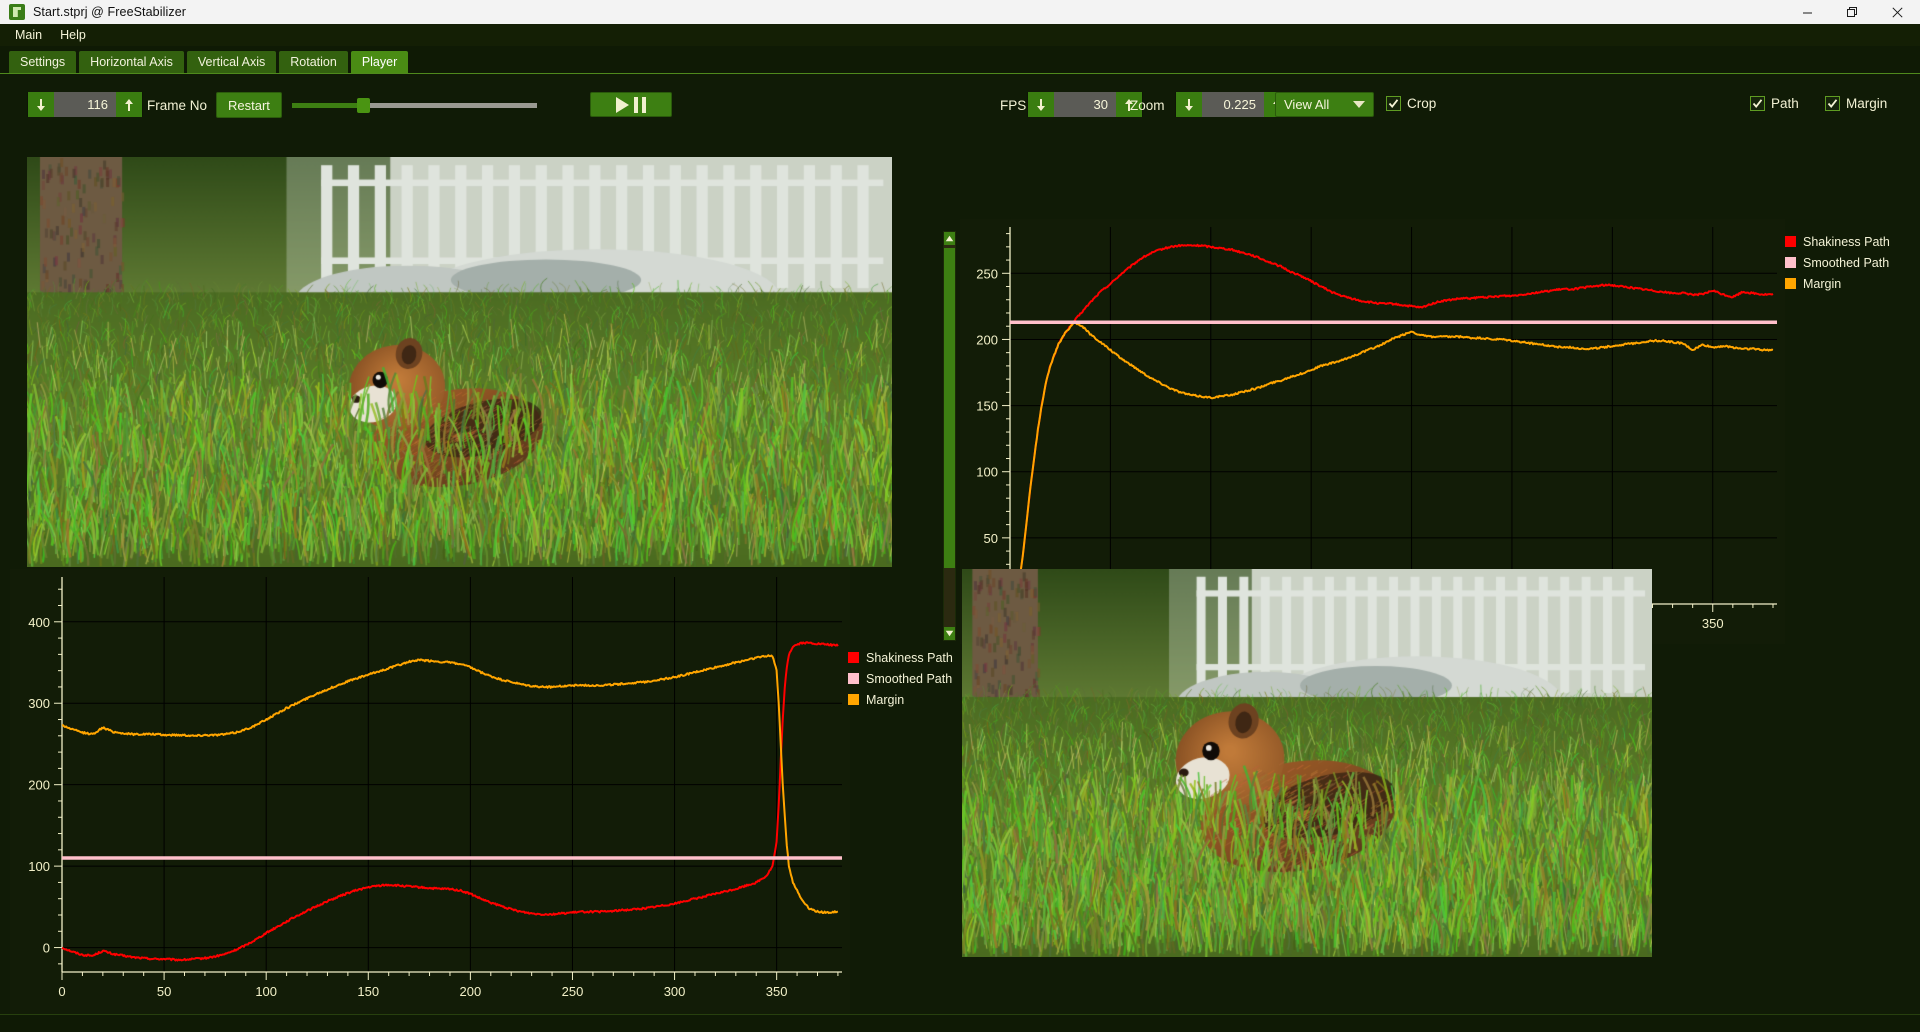 The image size is (1920, 1032). I want to click on path-checkbox: Path, so click(1774, 103).